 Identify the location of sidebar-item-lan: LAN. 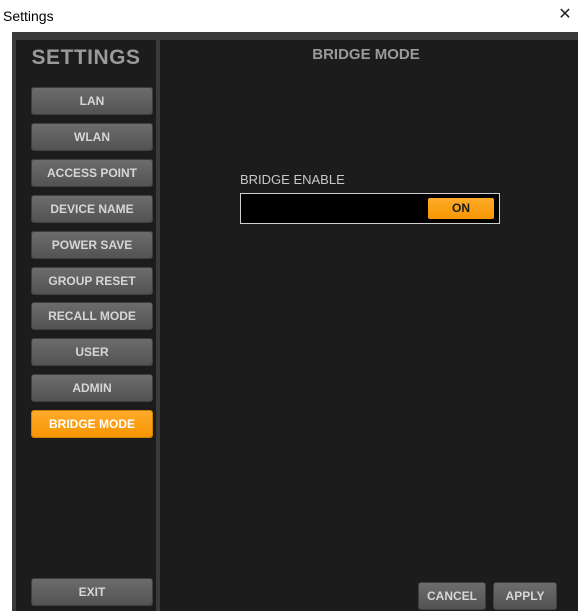
(92, 101).